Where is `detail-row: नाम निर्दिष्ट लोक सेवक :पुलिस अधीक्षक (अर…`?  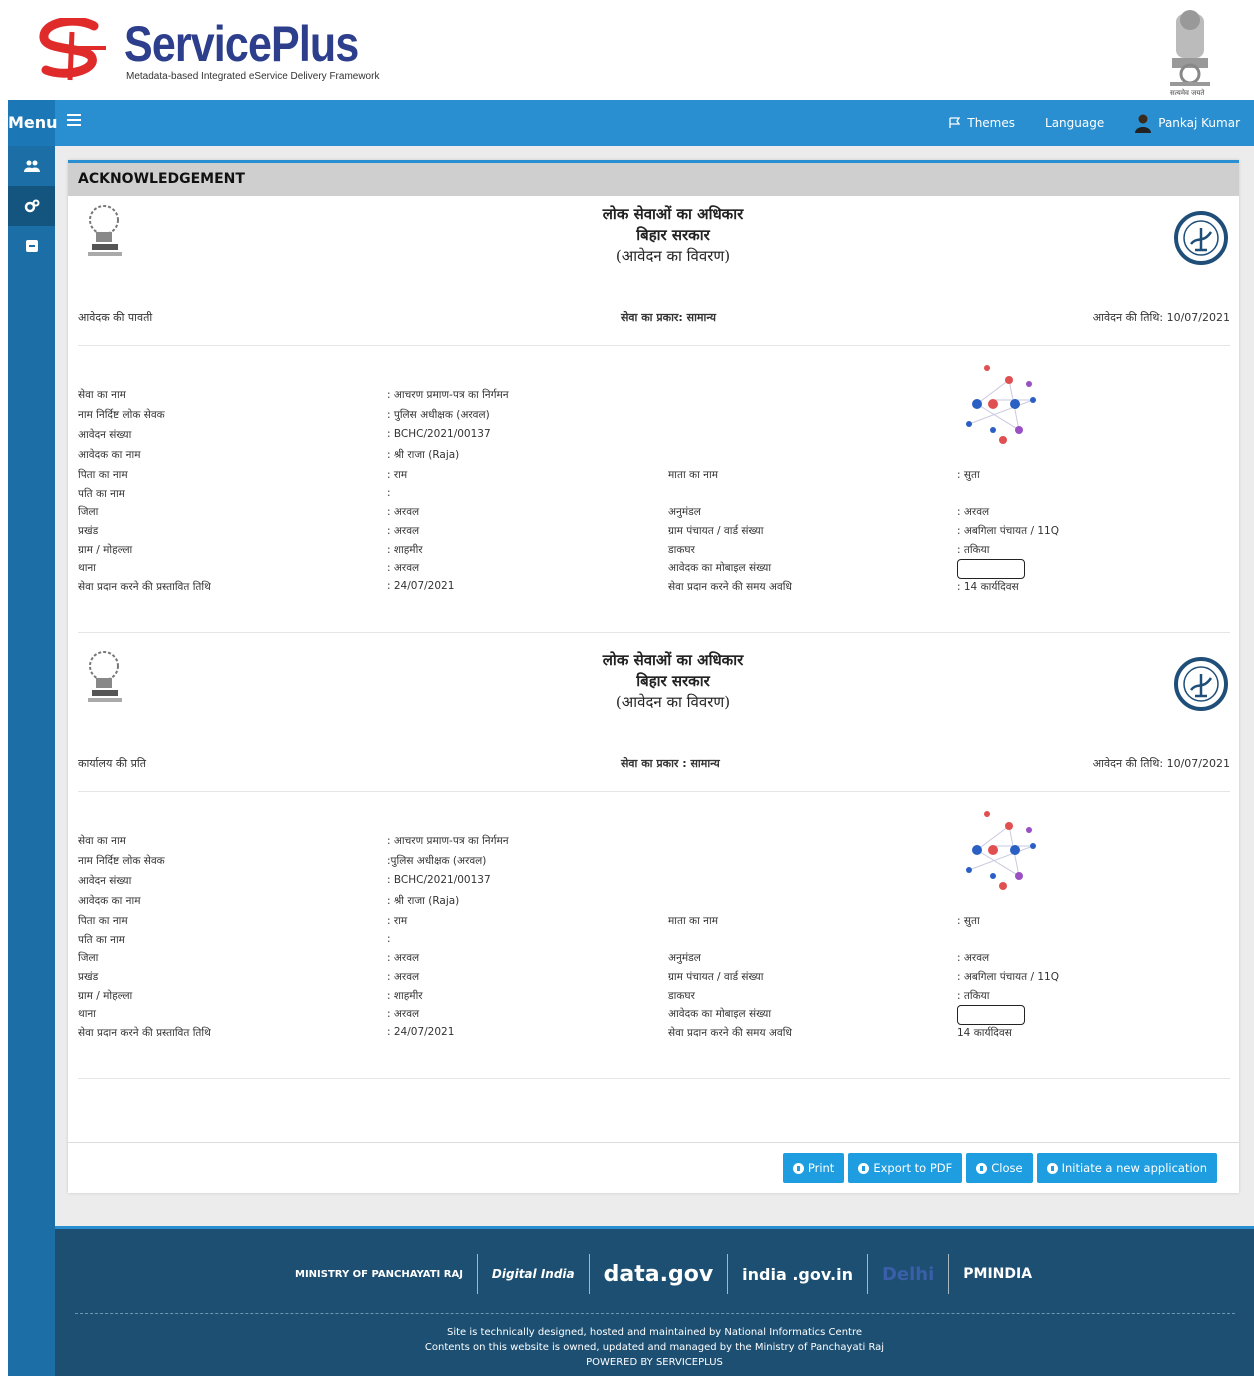 detail-row: नाम निर्दिष्ट लोक सेवक :पुलिस अधीक्षक (अर… is located at coordinates (654, 863).